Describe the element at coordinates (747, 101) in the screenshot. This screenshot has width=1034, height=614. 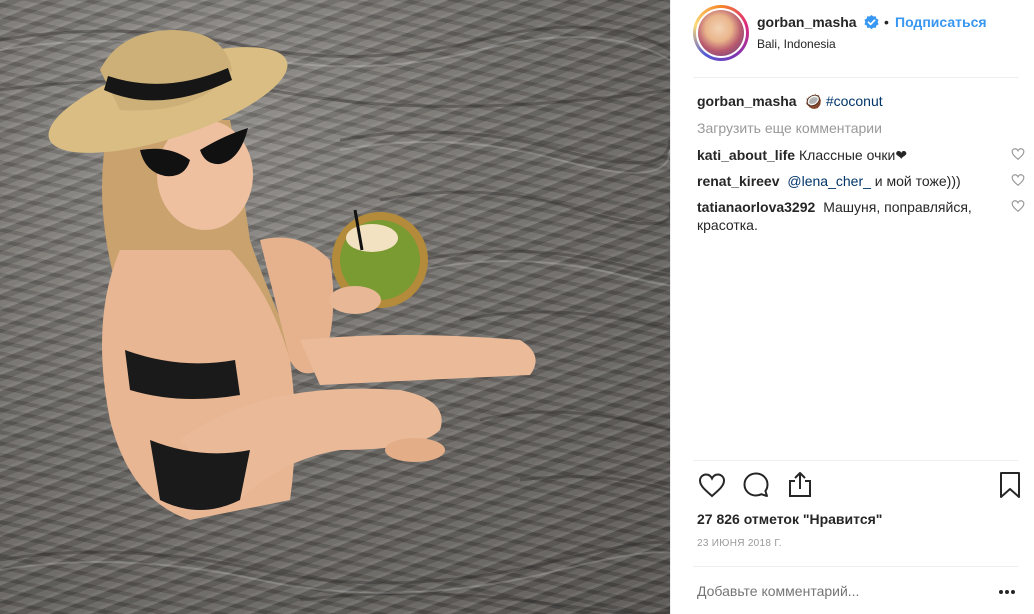
I see `caption-username: gorban_masha` at that location.